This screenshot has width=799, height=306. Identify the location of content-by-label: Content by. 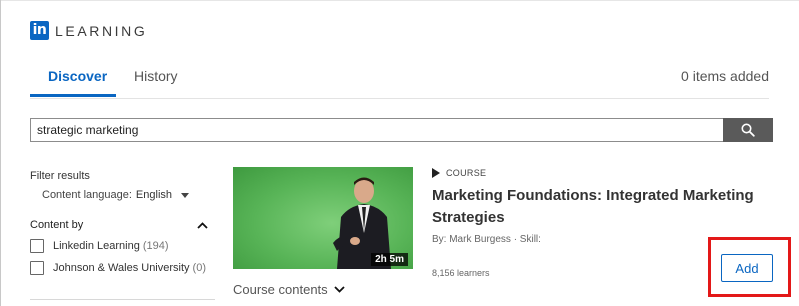
(57, 225).